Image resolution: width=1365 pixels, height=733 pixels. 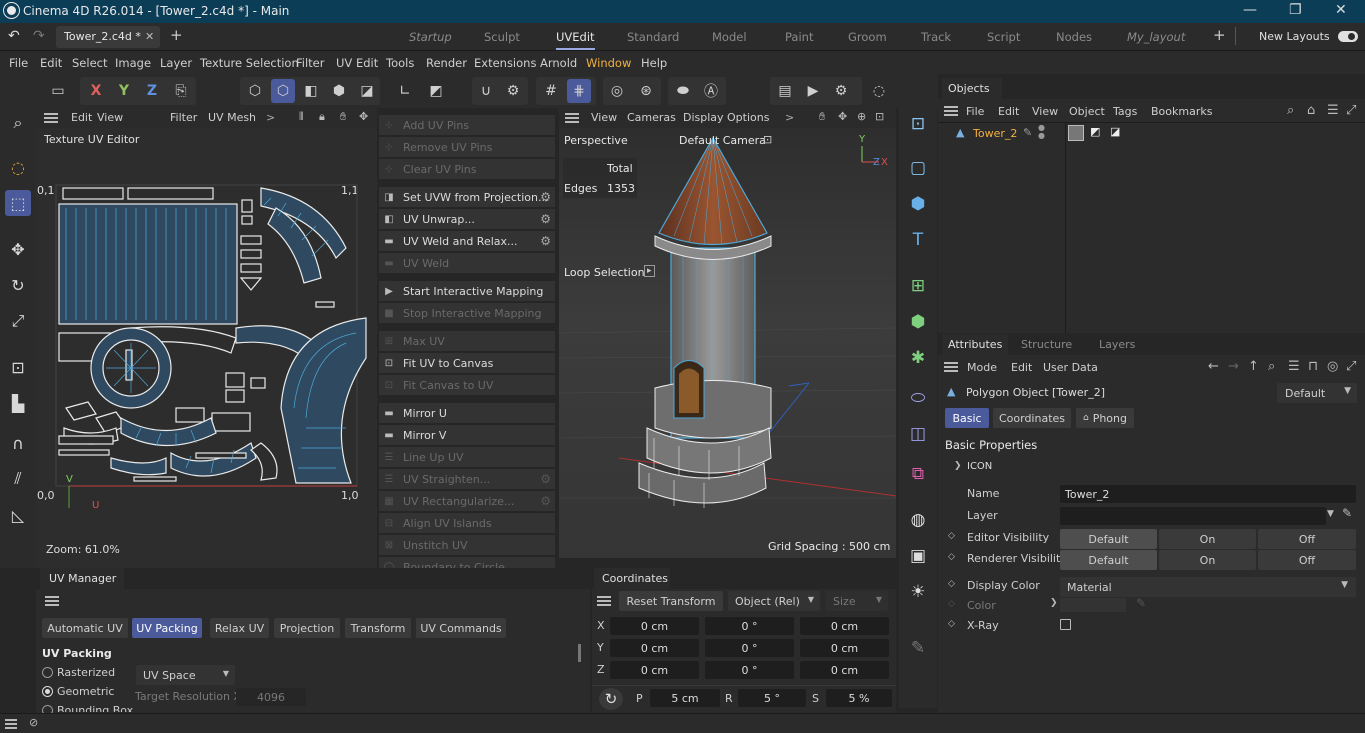 I want to click on polygons-mode-icon: ◧, so click(x=311, y=91).